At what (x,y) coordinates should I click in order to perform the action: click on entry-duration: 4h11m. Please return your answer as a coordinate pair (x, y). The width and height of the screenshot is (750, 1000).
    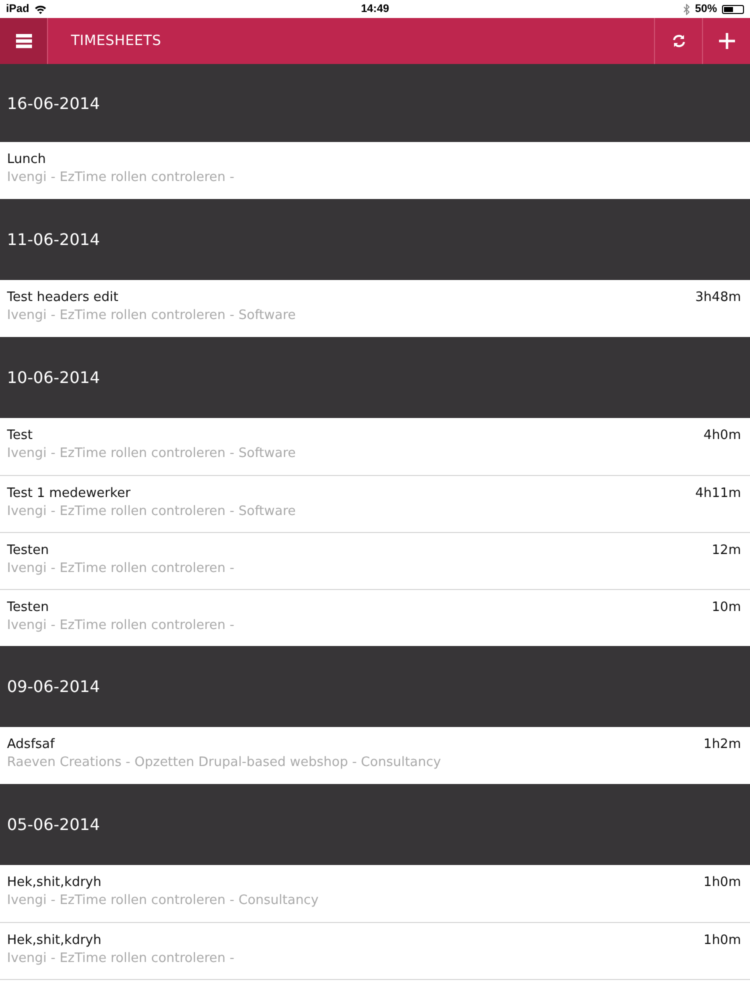
    Looking at the image, I should click on (718, 493).